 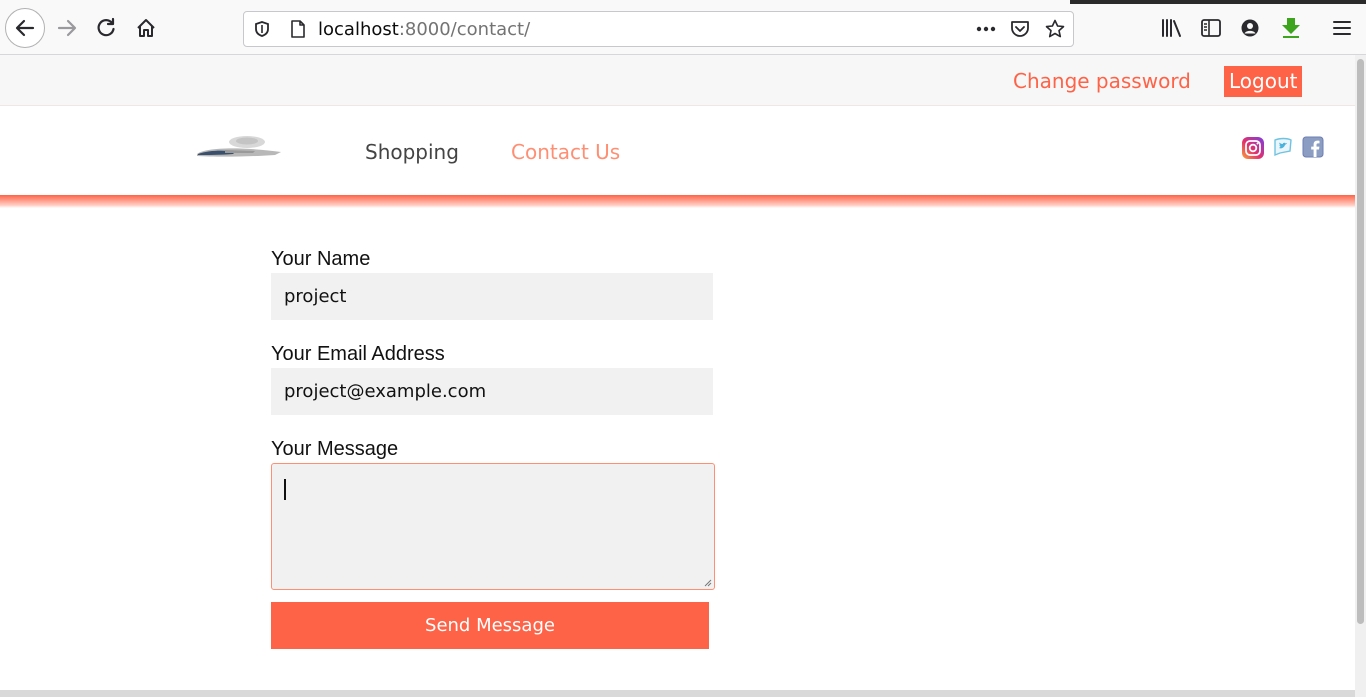 What do you see at coordinates (677, 201) in the screenshot?
I see `header-accent-bar` at bounding box center [677, 201].